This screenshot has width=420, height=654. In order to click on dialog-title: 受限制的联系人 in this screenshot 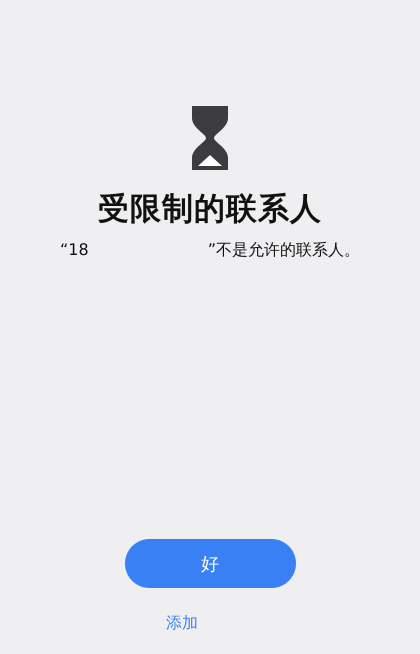, I will do `click(210, 209)`.